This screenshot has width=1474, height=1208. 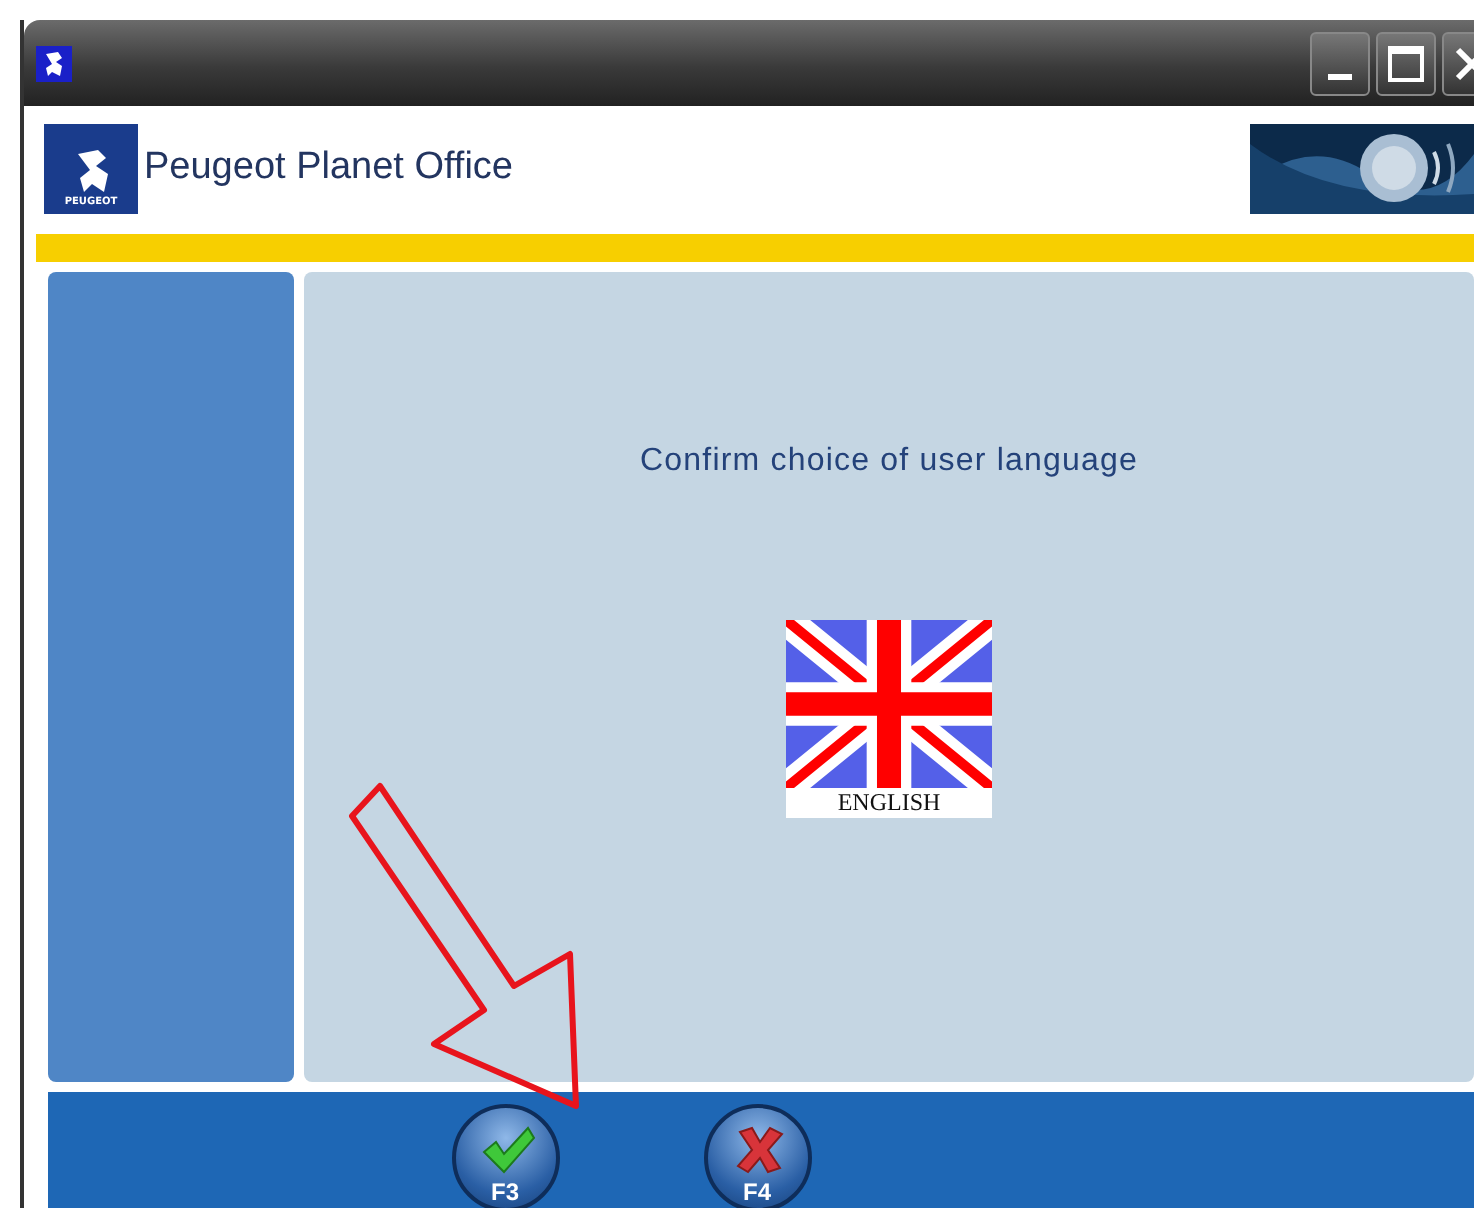 I want to click on language-label: ENGLISH, so click(x=889, y=803).